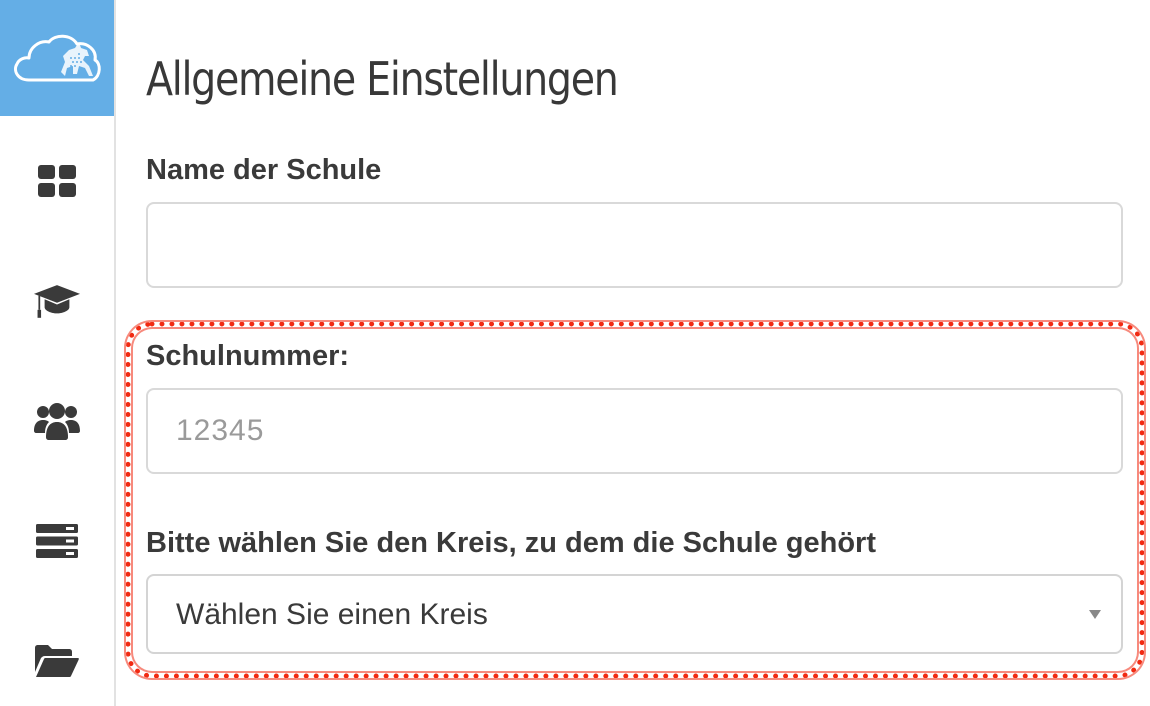 The image size is (1150, 706). Describe the element at coordinates (1095, 614) in the screenshot. I see `chevron-down-icon` at that location.